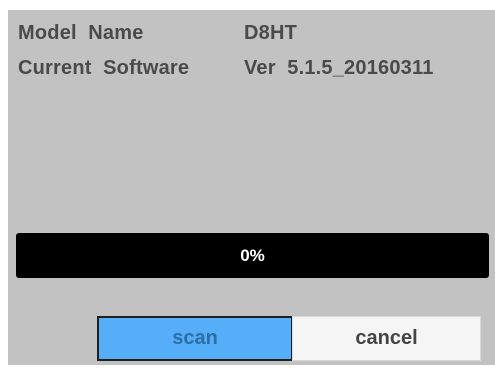  I want to click on scan-button: scan, so click(195, 338).